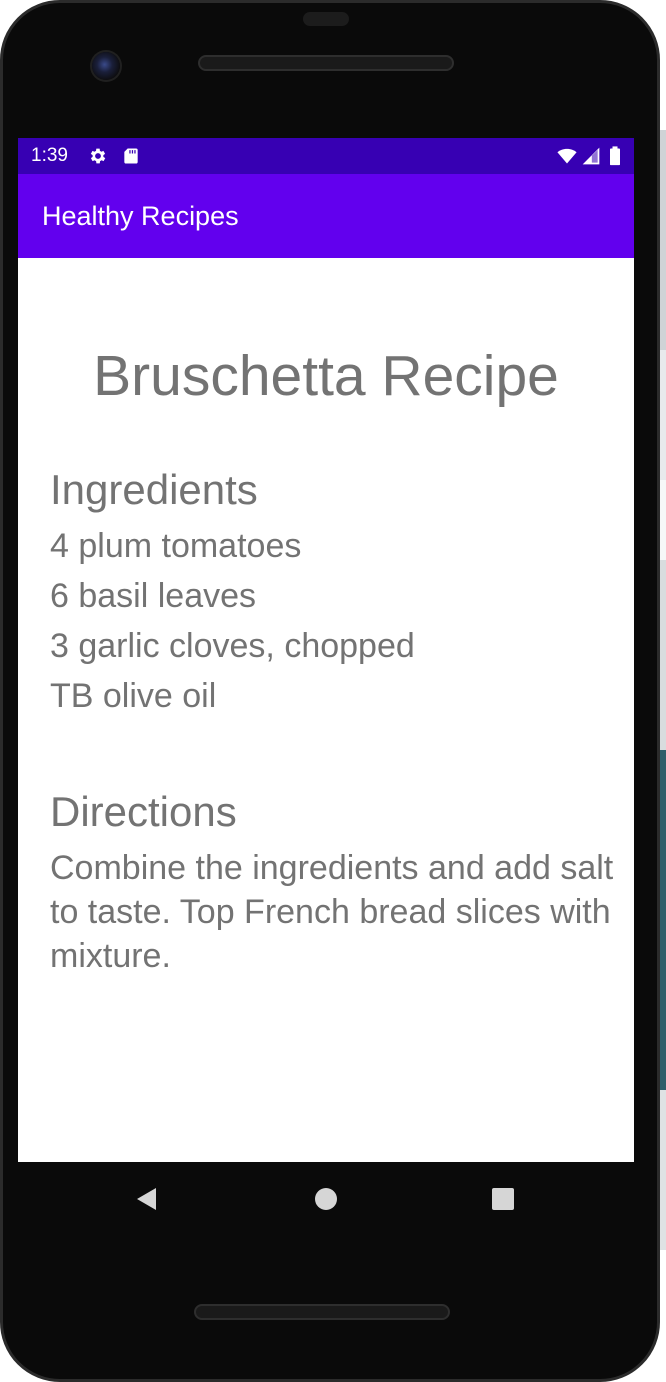  Describe the element at coordinates (153, 596) in the screenshot. I see `ingredient-item: 6 basil leaves` at that location.